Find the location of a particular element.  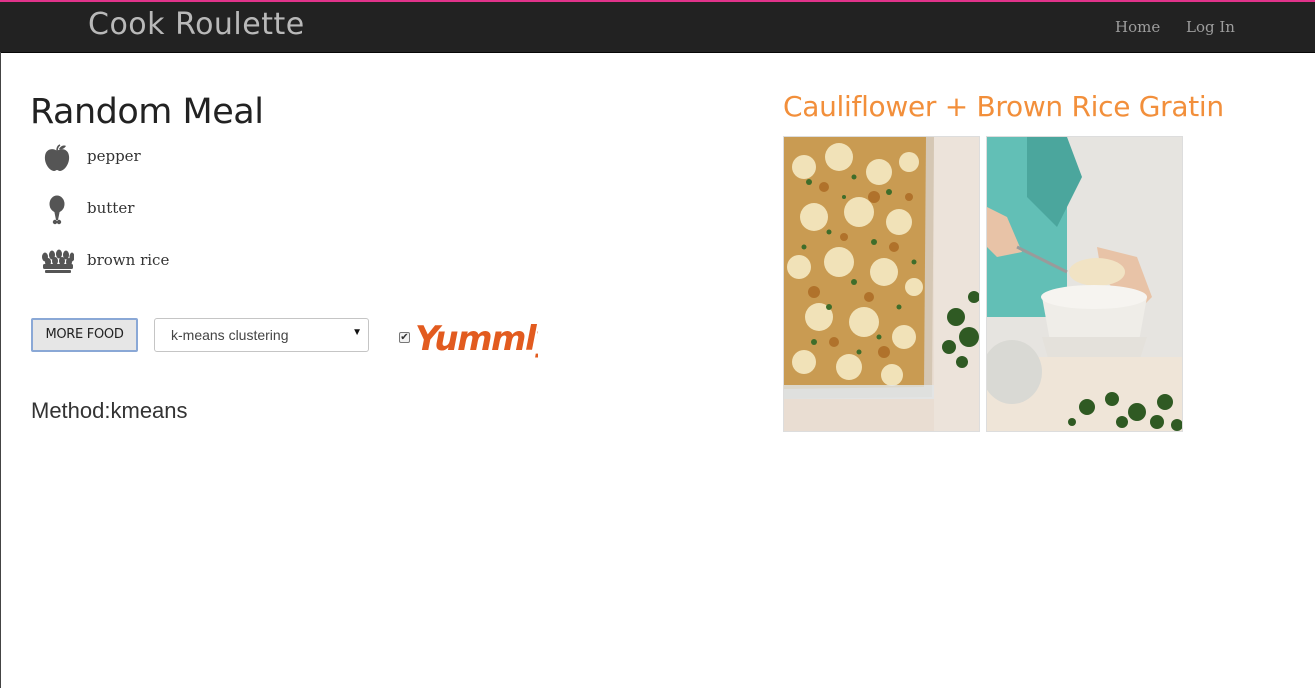

page-title: Random Meal is located at coordinates (147, 112).